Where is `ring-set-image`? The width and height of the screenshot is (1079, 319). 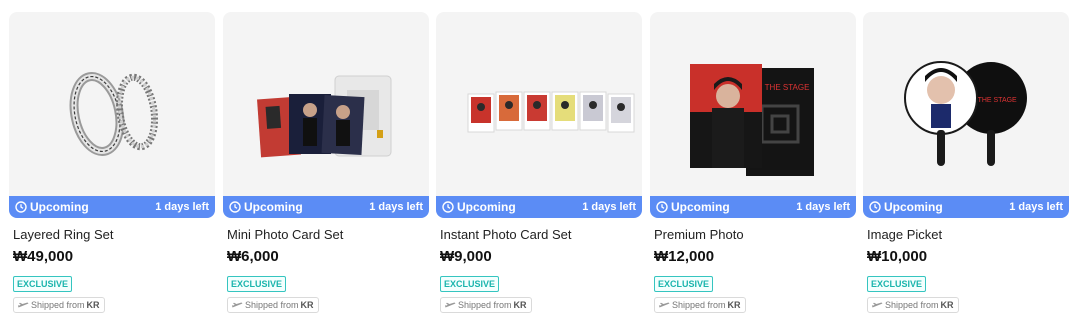 ring-set-image is located at coordinates (114, 114).